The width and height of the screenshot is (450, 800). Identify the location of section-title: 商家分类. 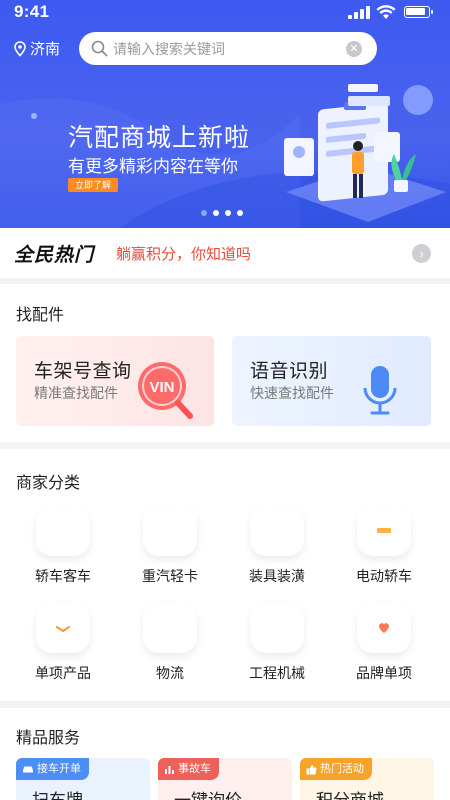
(48, 483).